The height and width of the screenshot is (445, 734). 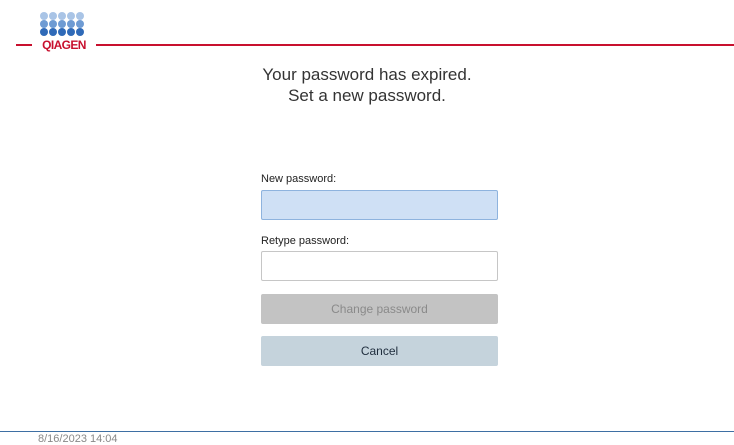 I want to click on cancel-button: Cancel, so click(x=379, y=351).